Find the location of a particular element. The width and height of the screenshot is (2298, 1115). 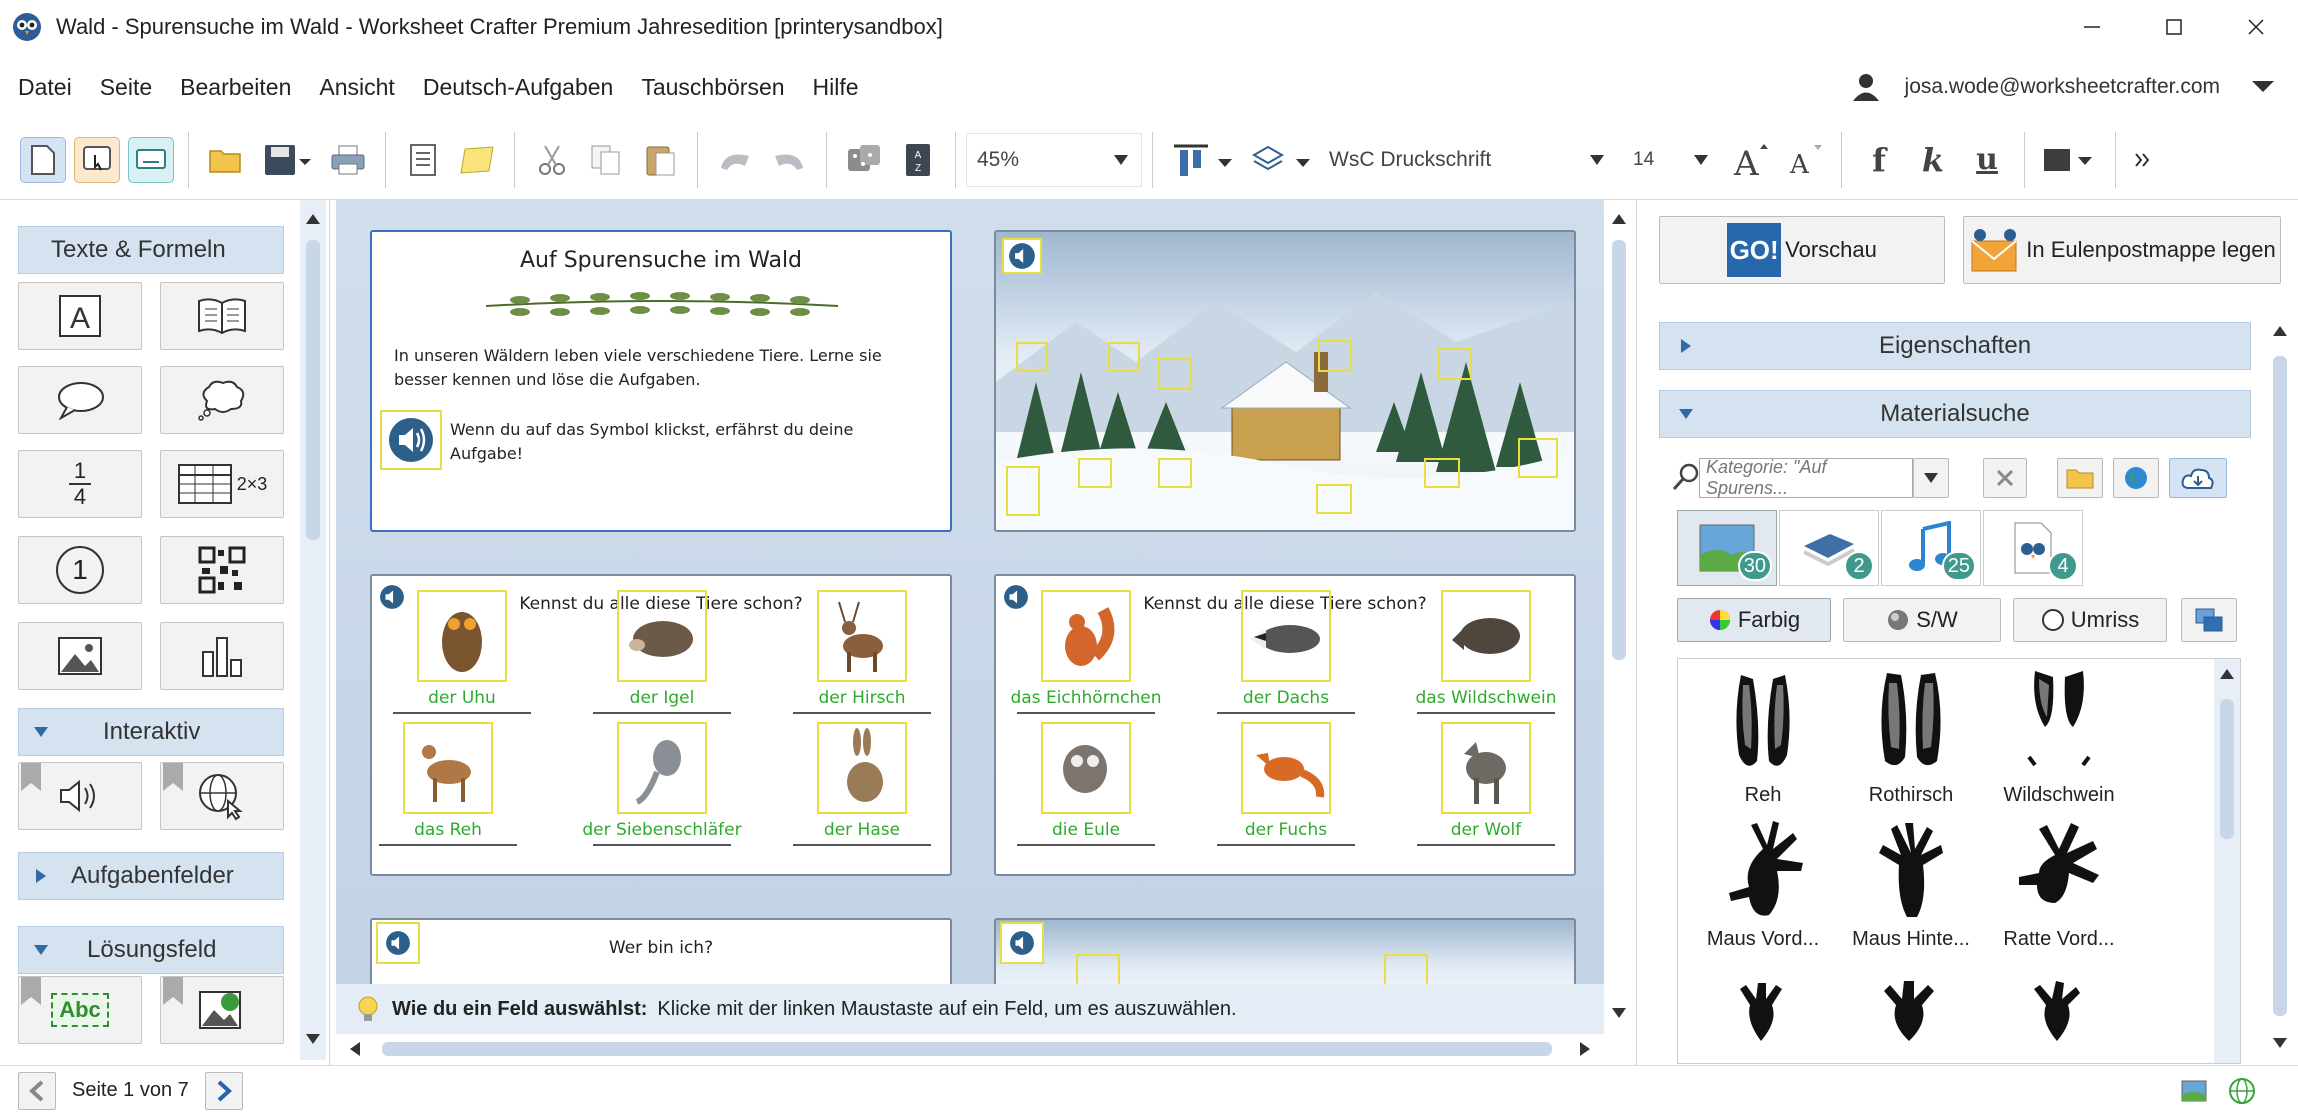

speech-bubble-tool is located at coordinates (80, 400).